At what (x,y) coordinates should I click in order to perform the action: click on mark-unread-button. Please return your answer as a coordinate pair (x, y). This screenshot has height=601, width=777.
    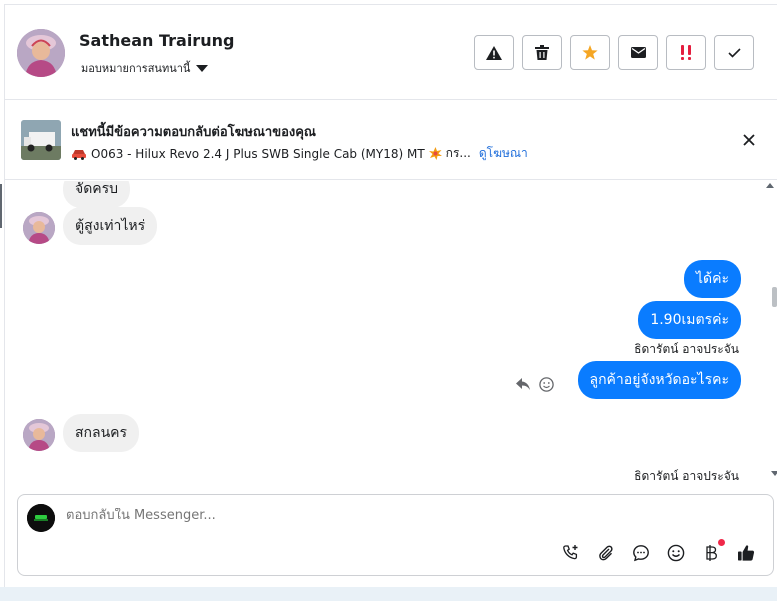
    Looking at the image, I should click on (638, 52).